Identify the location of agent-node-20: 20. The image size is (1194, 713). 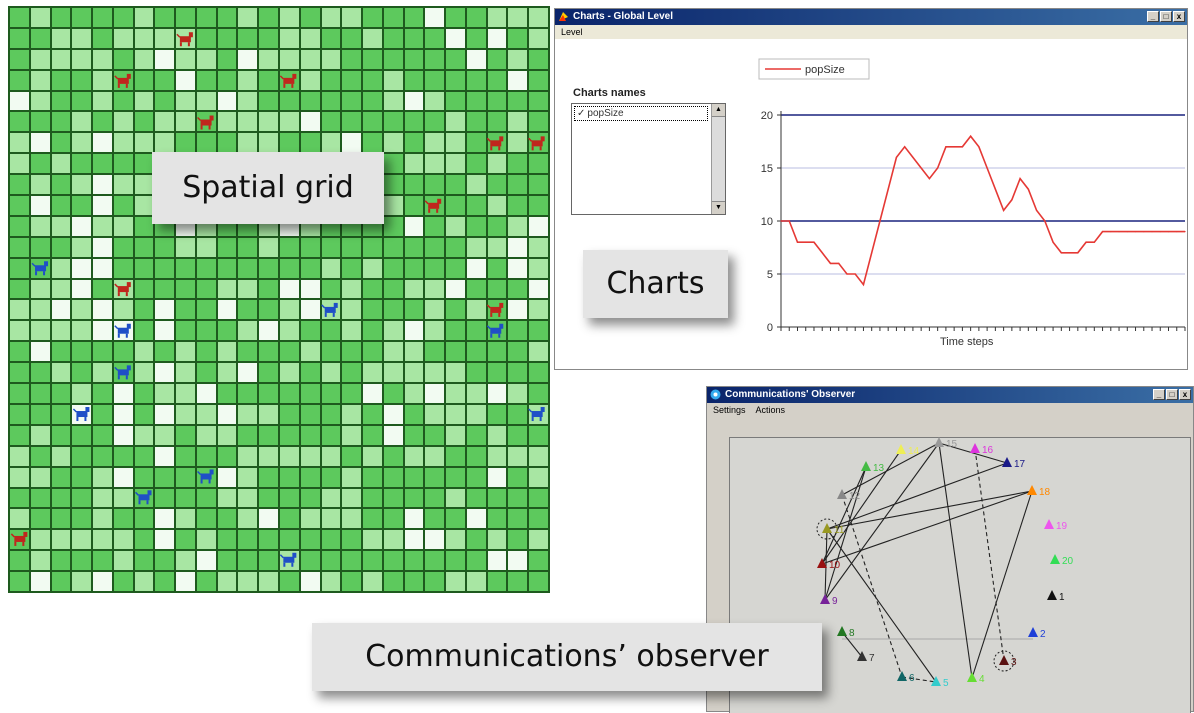
(1062, 560).